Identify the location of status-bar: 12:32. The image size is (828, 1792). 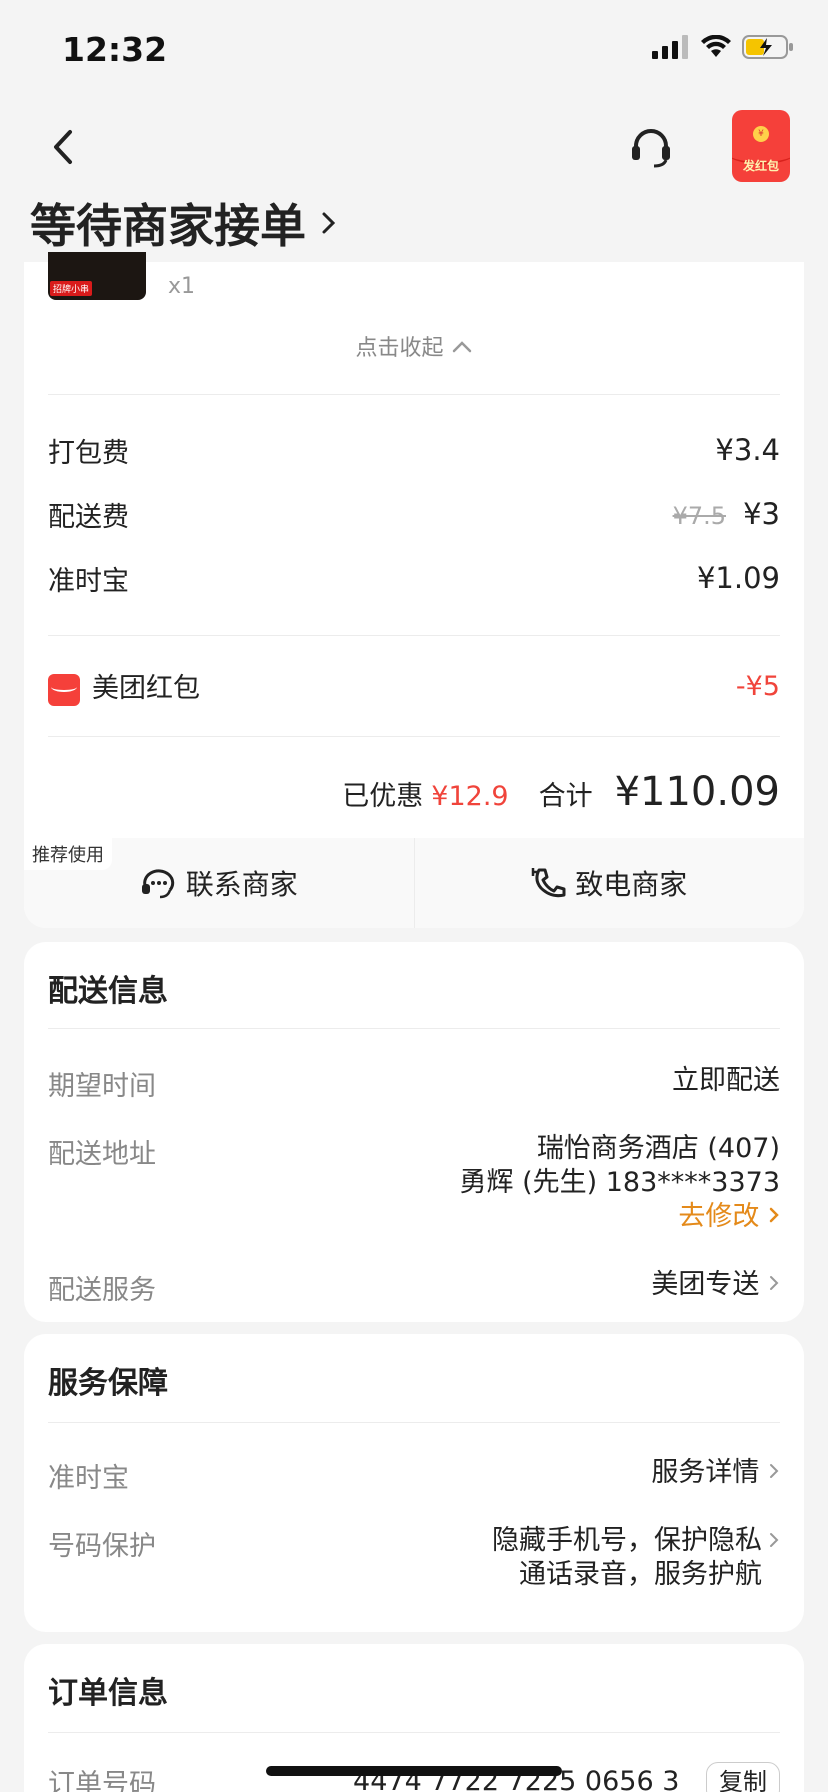
(414, 50).